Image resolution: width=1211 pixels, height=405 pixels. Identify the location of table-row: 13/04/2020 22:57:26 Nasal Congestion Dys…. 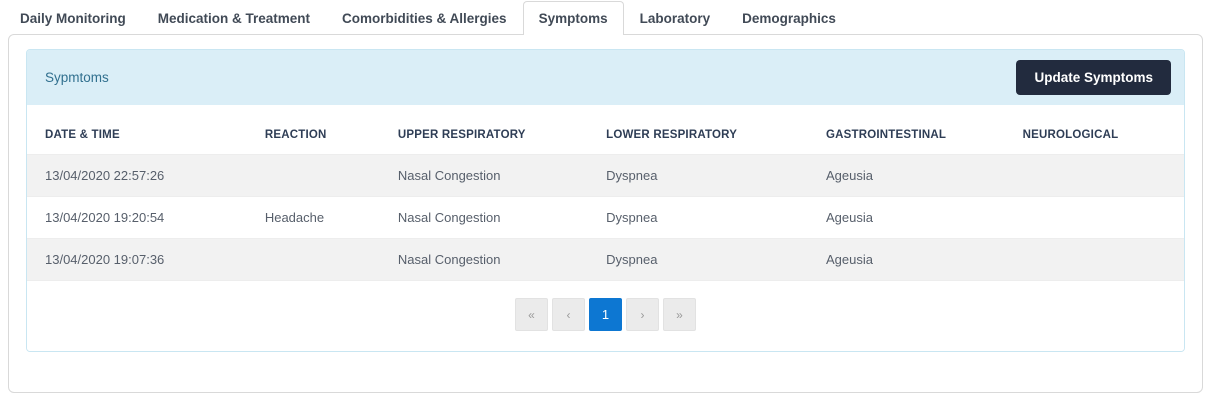
(605, 175).